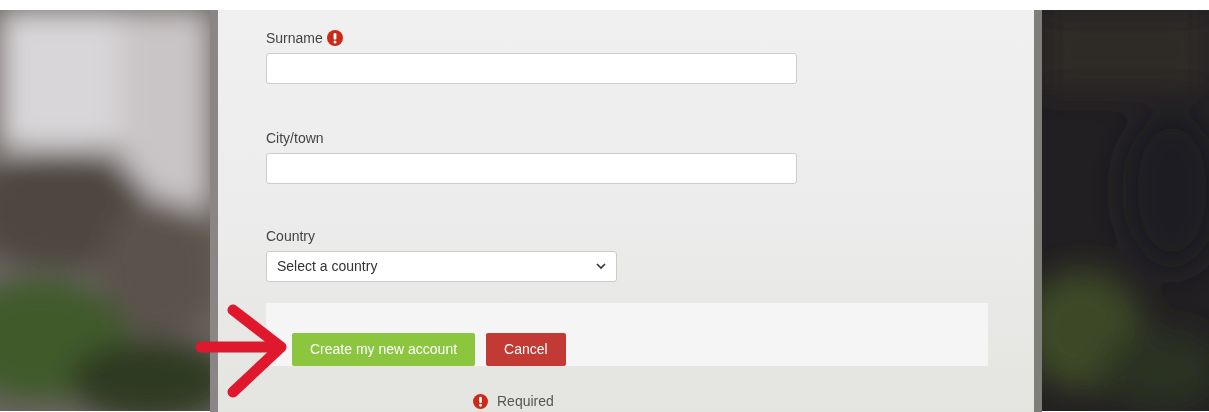 The width and height of the screenshot is (1209, 412). Describe the element at coordinates (526, 349) in the screenshot. I see `cancel-button: Cancel` at that location.